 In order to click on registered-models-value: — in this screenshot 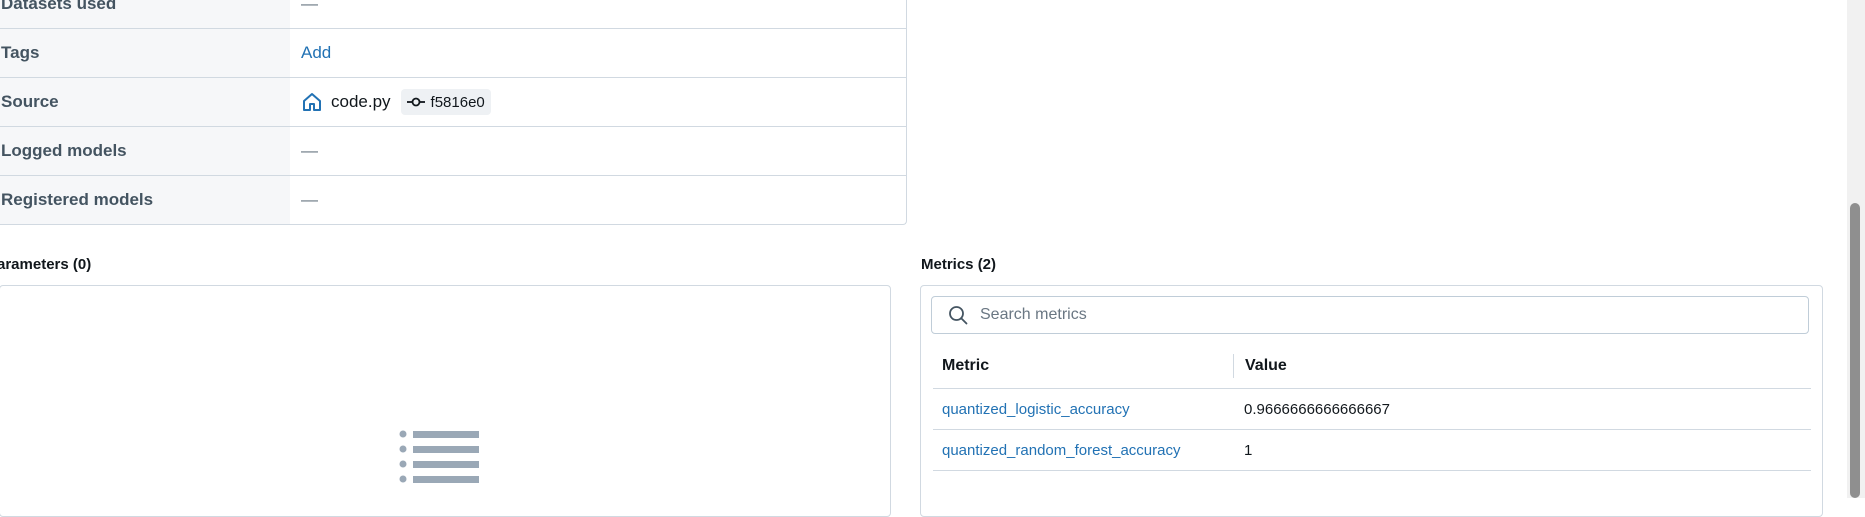, I will do `click(309, 199)`.